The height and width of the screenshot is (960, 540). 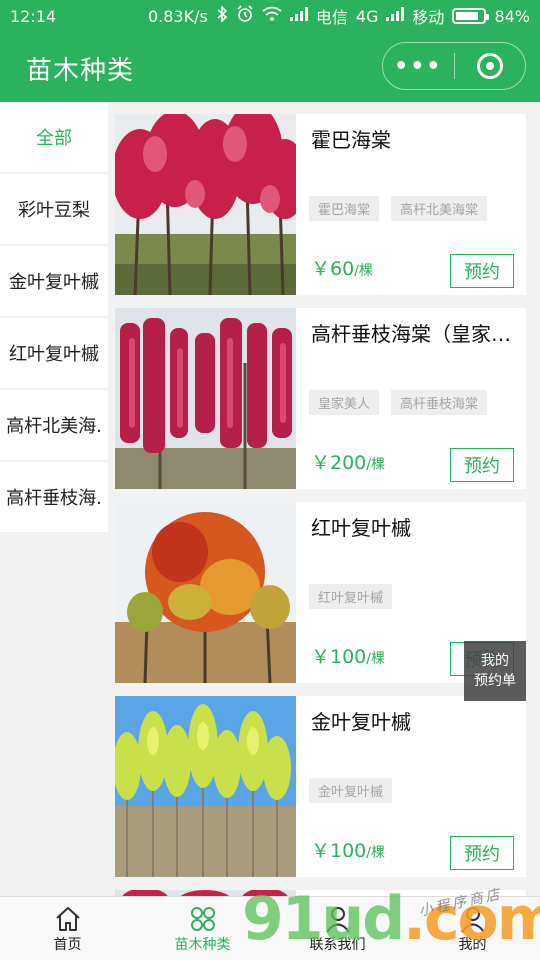 I want to click on tab-home: 首页, so click(x=67, y=928).